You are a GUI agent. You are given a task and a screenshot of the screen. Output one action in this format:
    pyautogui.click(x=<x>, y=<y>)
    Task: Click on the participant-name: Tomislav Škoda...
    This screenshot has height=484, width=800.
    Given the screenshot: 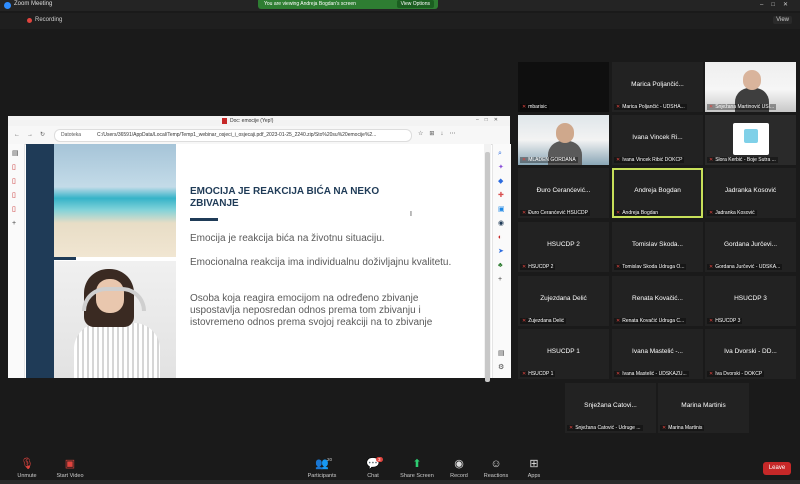 What is the action you would take?
    pyautogui.click(x=657, y=244)
    